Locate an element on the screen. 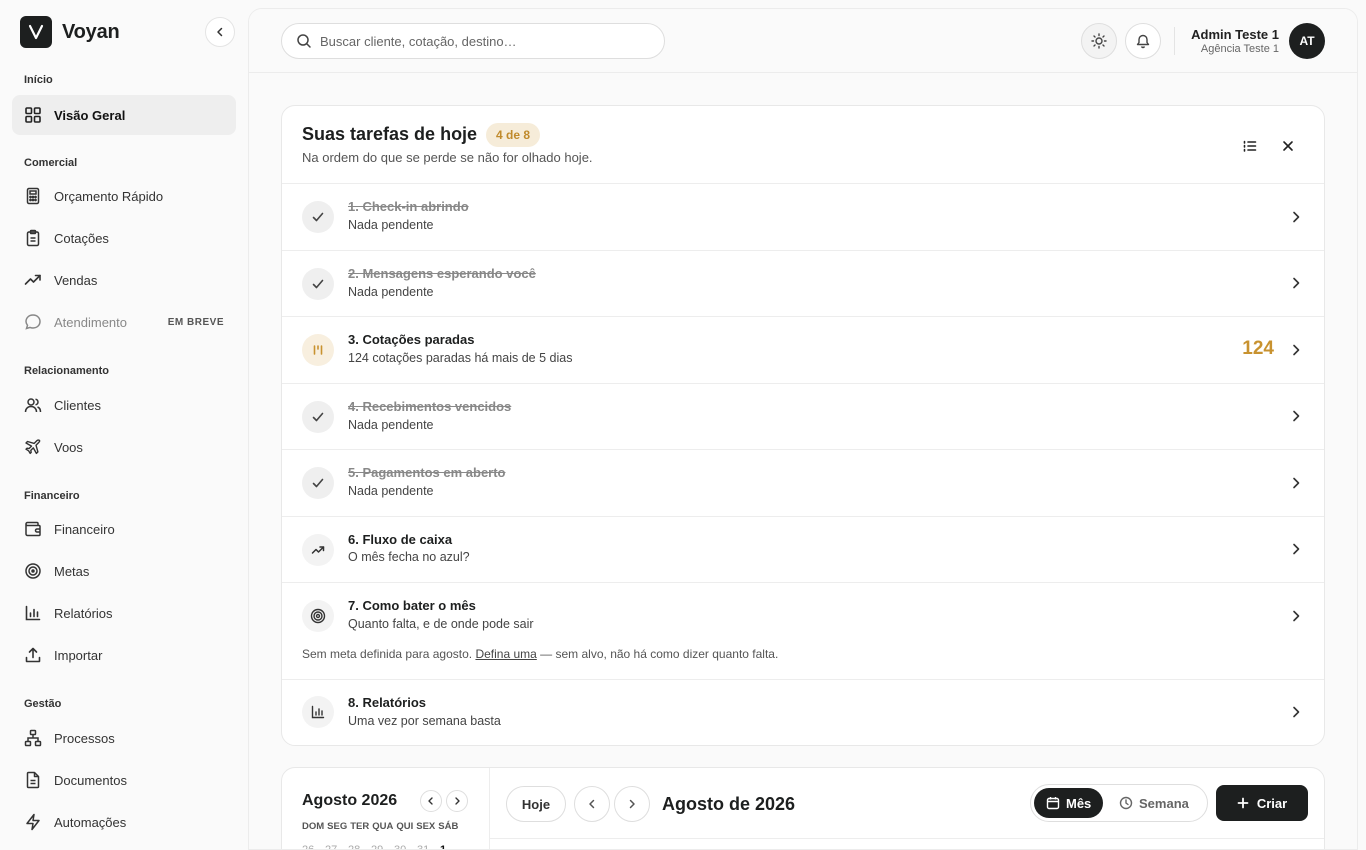  user-name: Admin Teste 1 is located at coordinates (1235, 34).